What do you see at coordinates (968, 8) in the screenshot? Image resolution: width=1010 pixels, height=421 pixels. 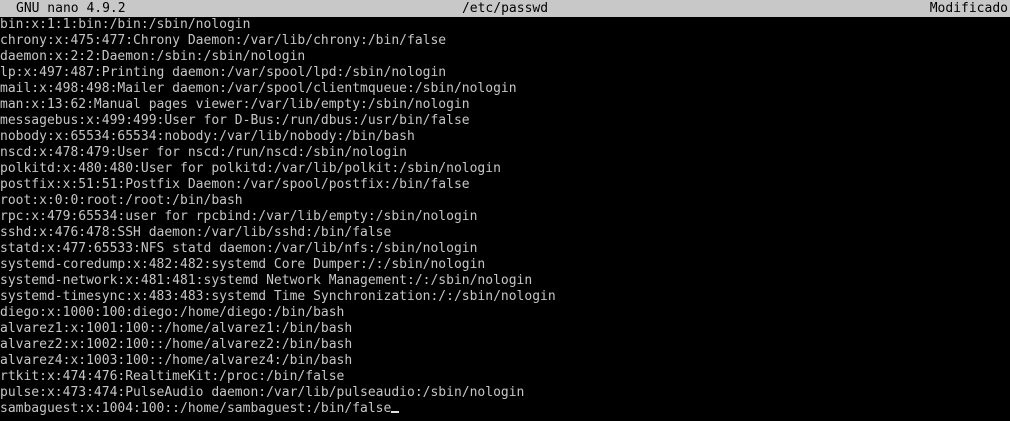 I see `modified-status: Modificado` at bounding box center [968, 8].